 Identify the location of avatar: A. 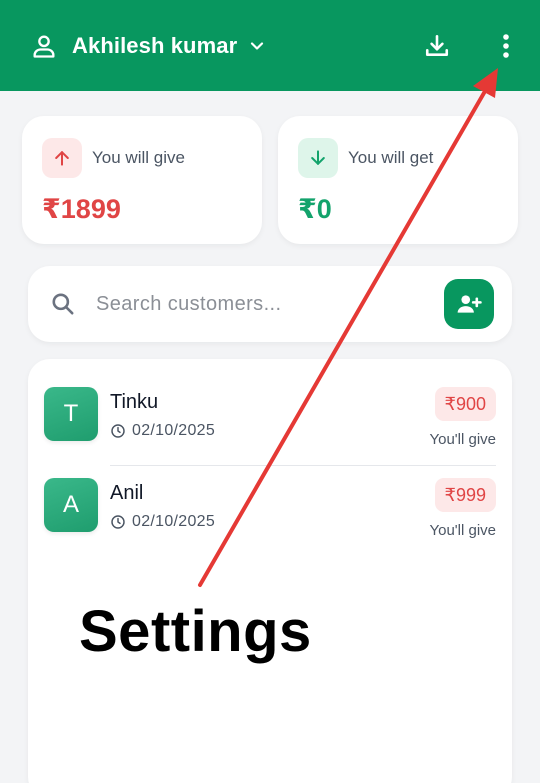
(71, 505).